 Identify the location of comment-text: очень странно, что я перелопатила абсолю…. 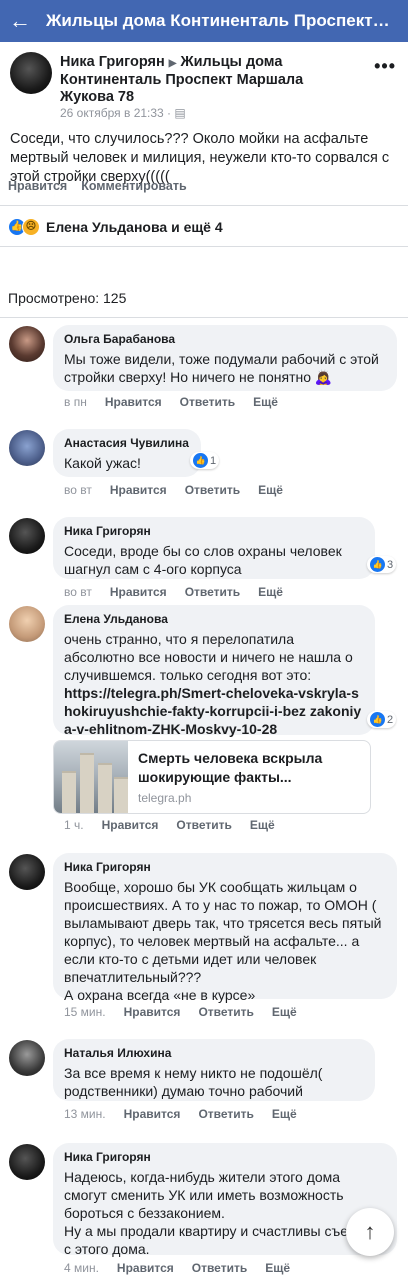
(208, 657).